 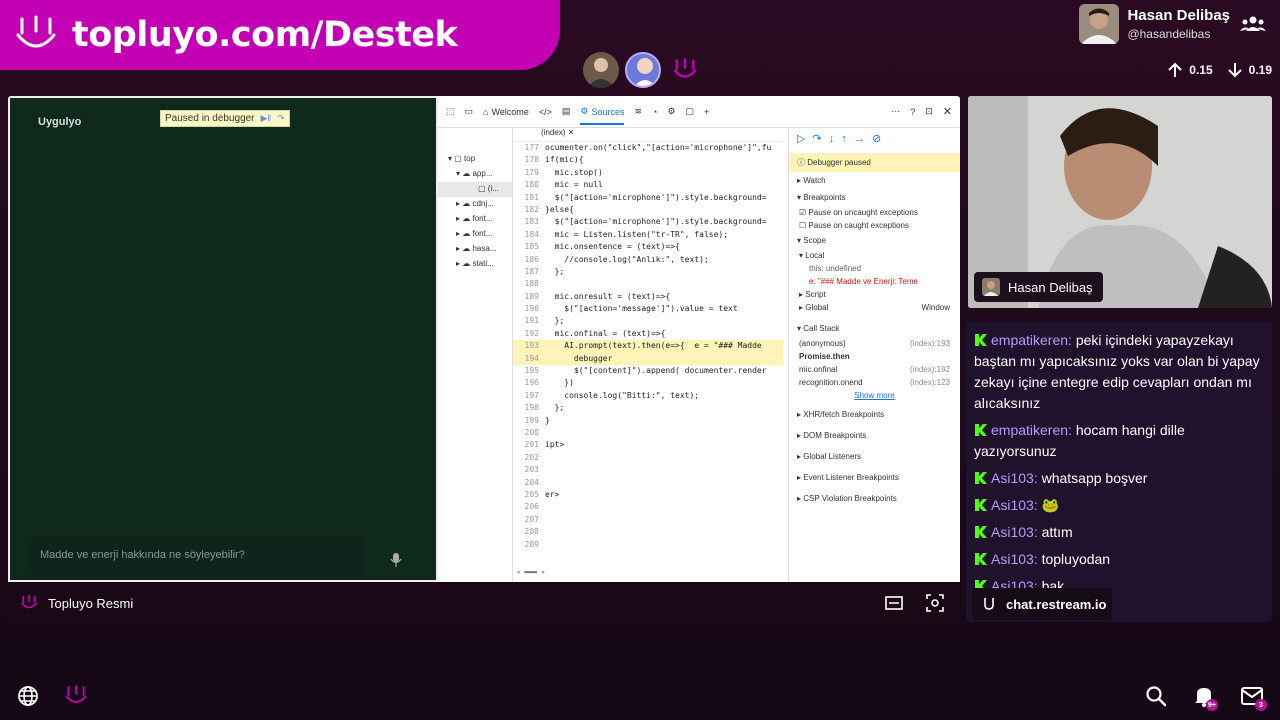 I want to click on code-line: 192 mic.onfinal = (text)=>{, so click(x=648, y=334).